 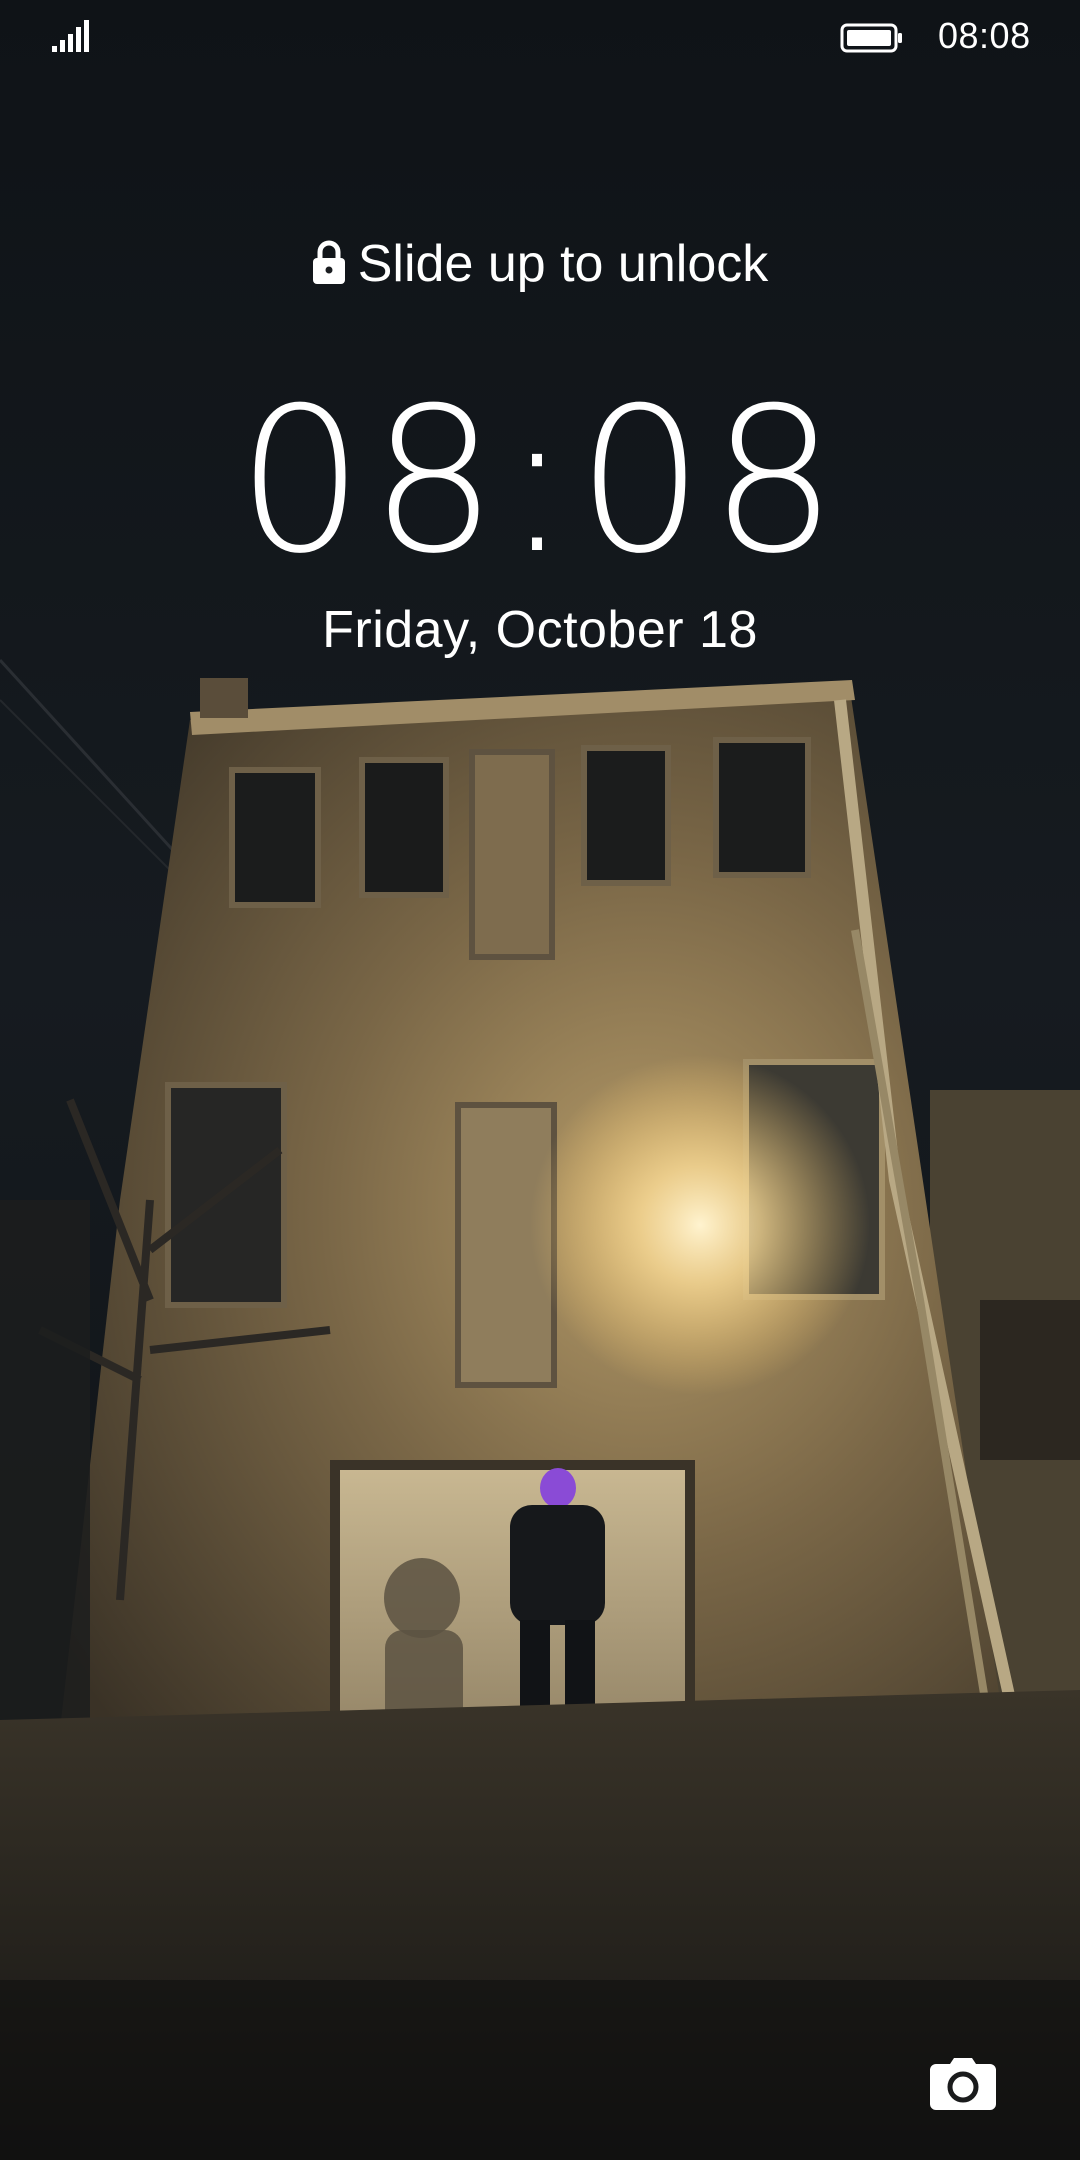 What do you see at coordinates (328, 262) in the screenshot?
I see `lock-icon` at bounding box center [328, 262].